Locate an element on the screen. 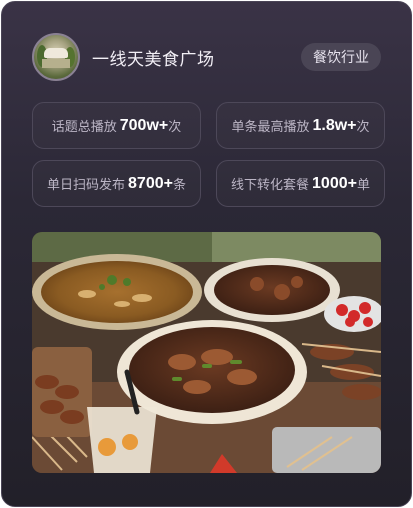 This screenshot has width=413, height=508. stat-value: 700w+ is located at coordinates (144, 125).